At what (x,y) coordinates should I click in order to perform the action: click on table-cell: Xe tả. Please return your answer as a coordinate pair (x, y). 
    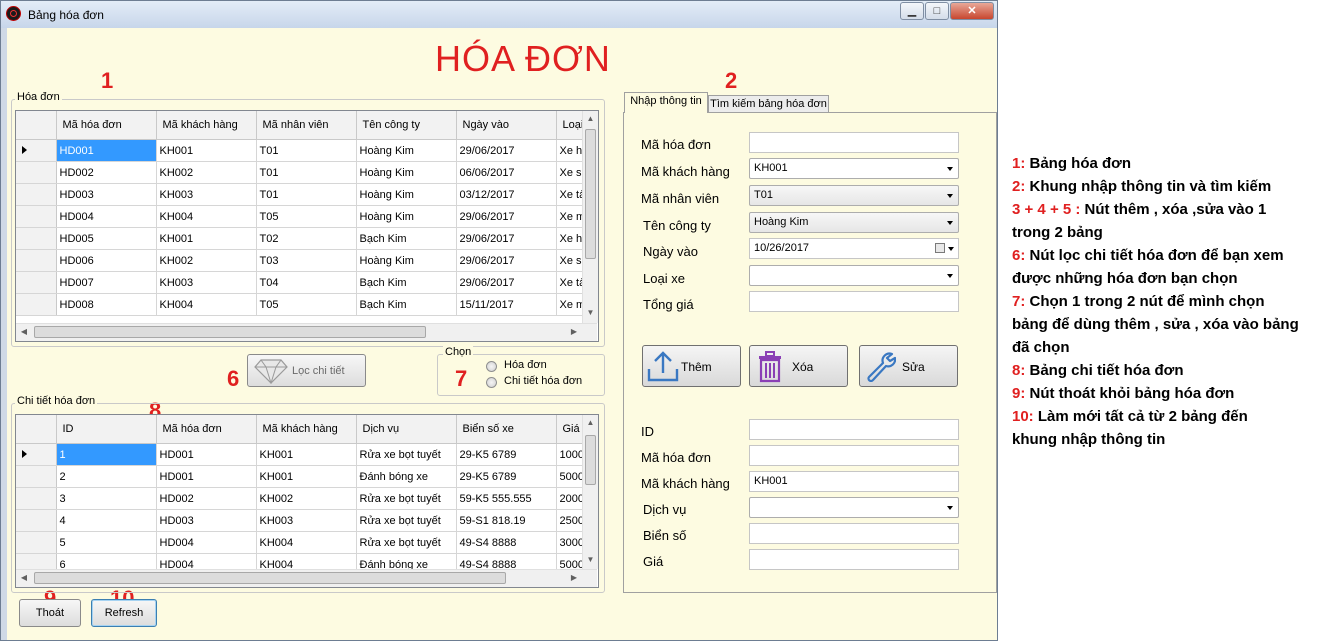
    Looking at the image, I should click on (570, 194).